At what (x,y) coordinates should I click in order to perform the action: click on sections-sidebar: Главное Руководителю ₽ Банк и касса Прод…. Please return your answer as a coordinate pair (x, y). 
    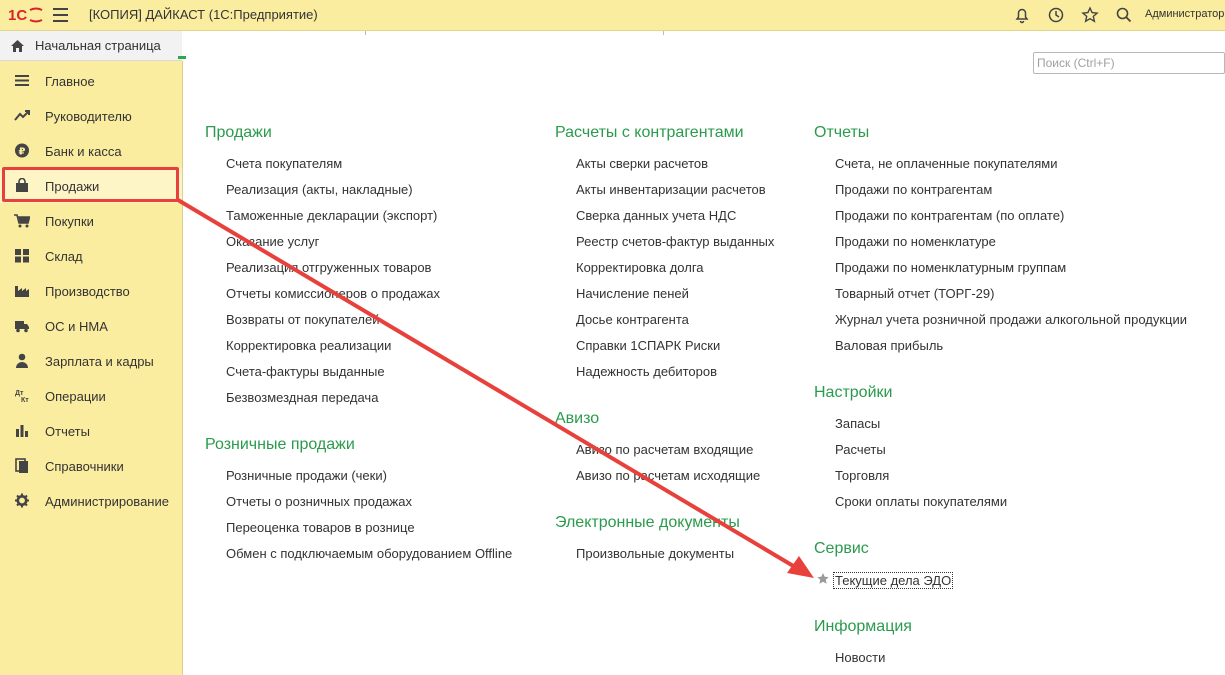
    Looking at the image, I should click on (91, 368).